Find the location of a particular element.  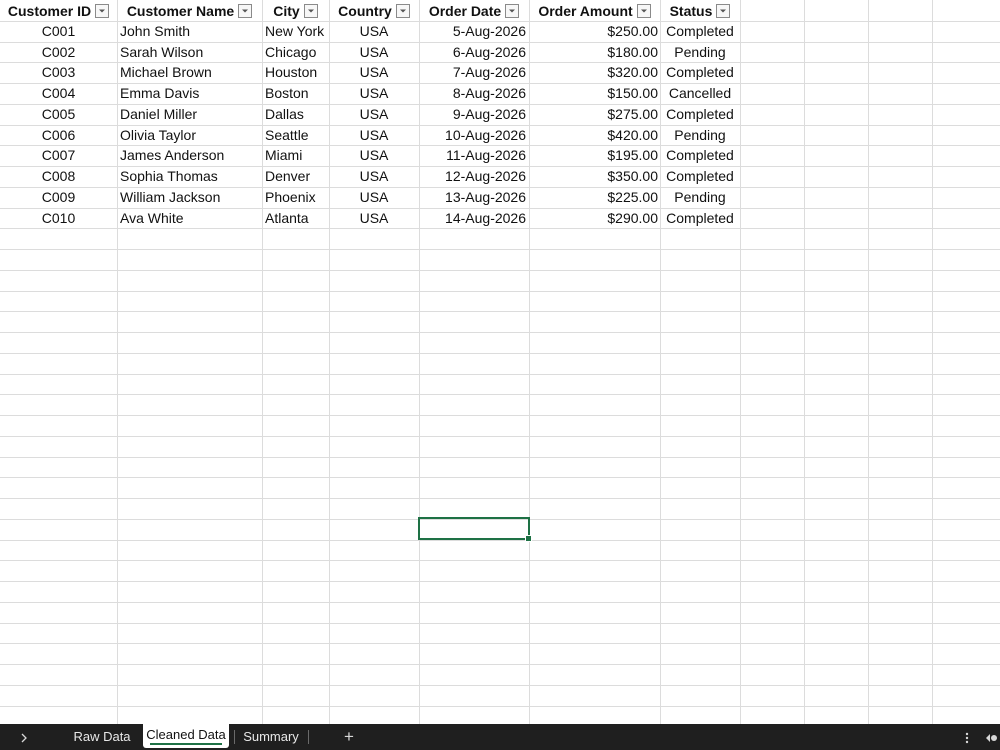

cell-order-amount: $320.00 is located at coordinates (594, 72).